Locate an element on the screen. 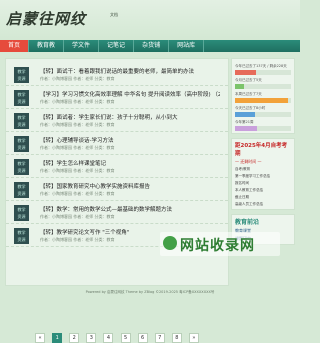  countdown-item: 自考/教育 is located at coordinates (263, 169).